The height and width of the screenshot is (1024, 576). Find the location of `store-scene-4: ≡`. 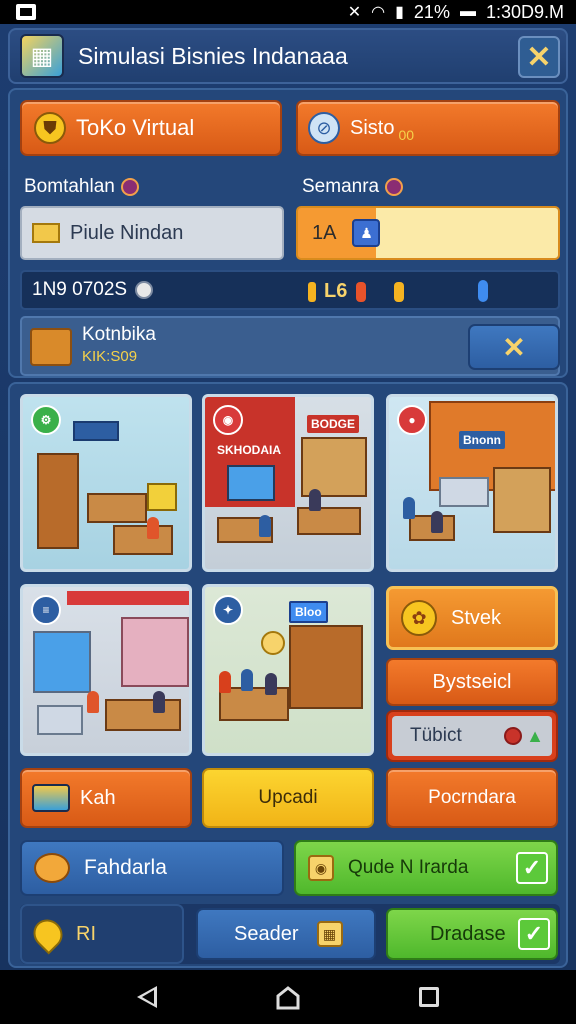

store-scene-4: ≡ is located at coordinates (106, 670).